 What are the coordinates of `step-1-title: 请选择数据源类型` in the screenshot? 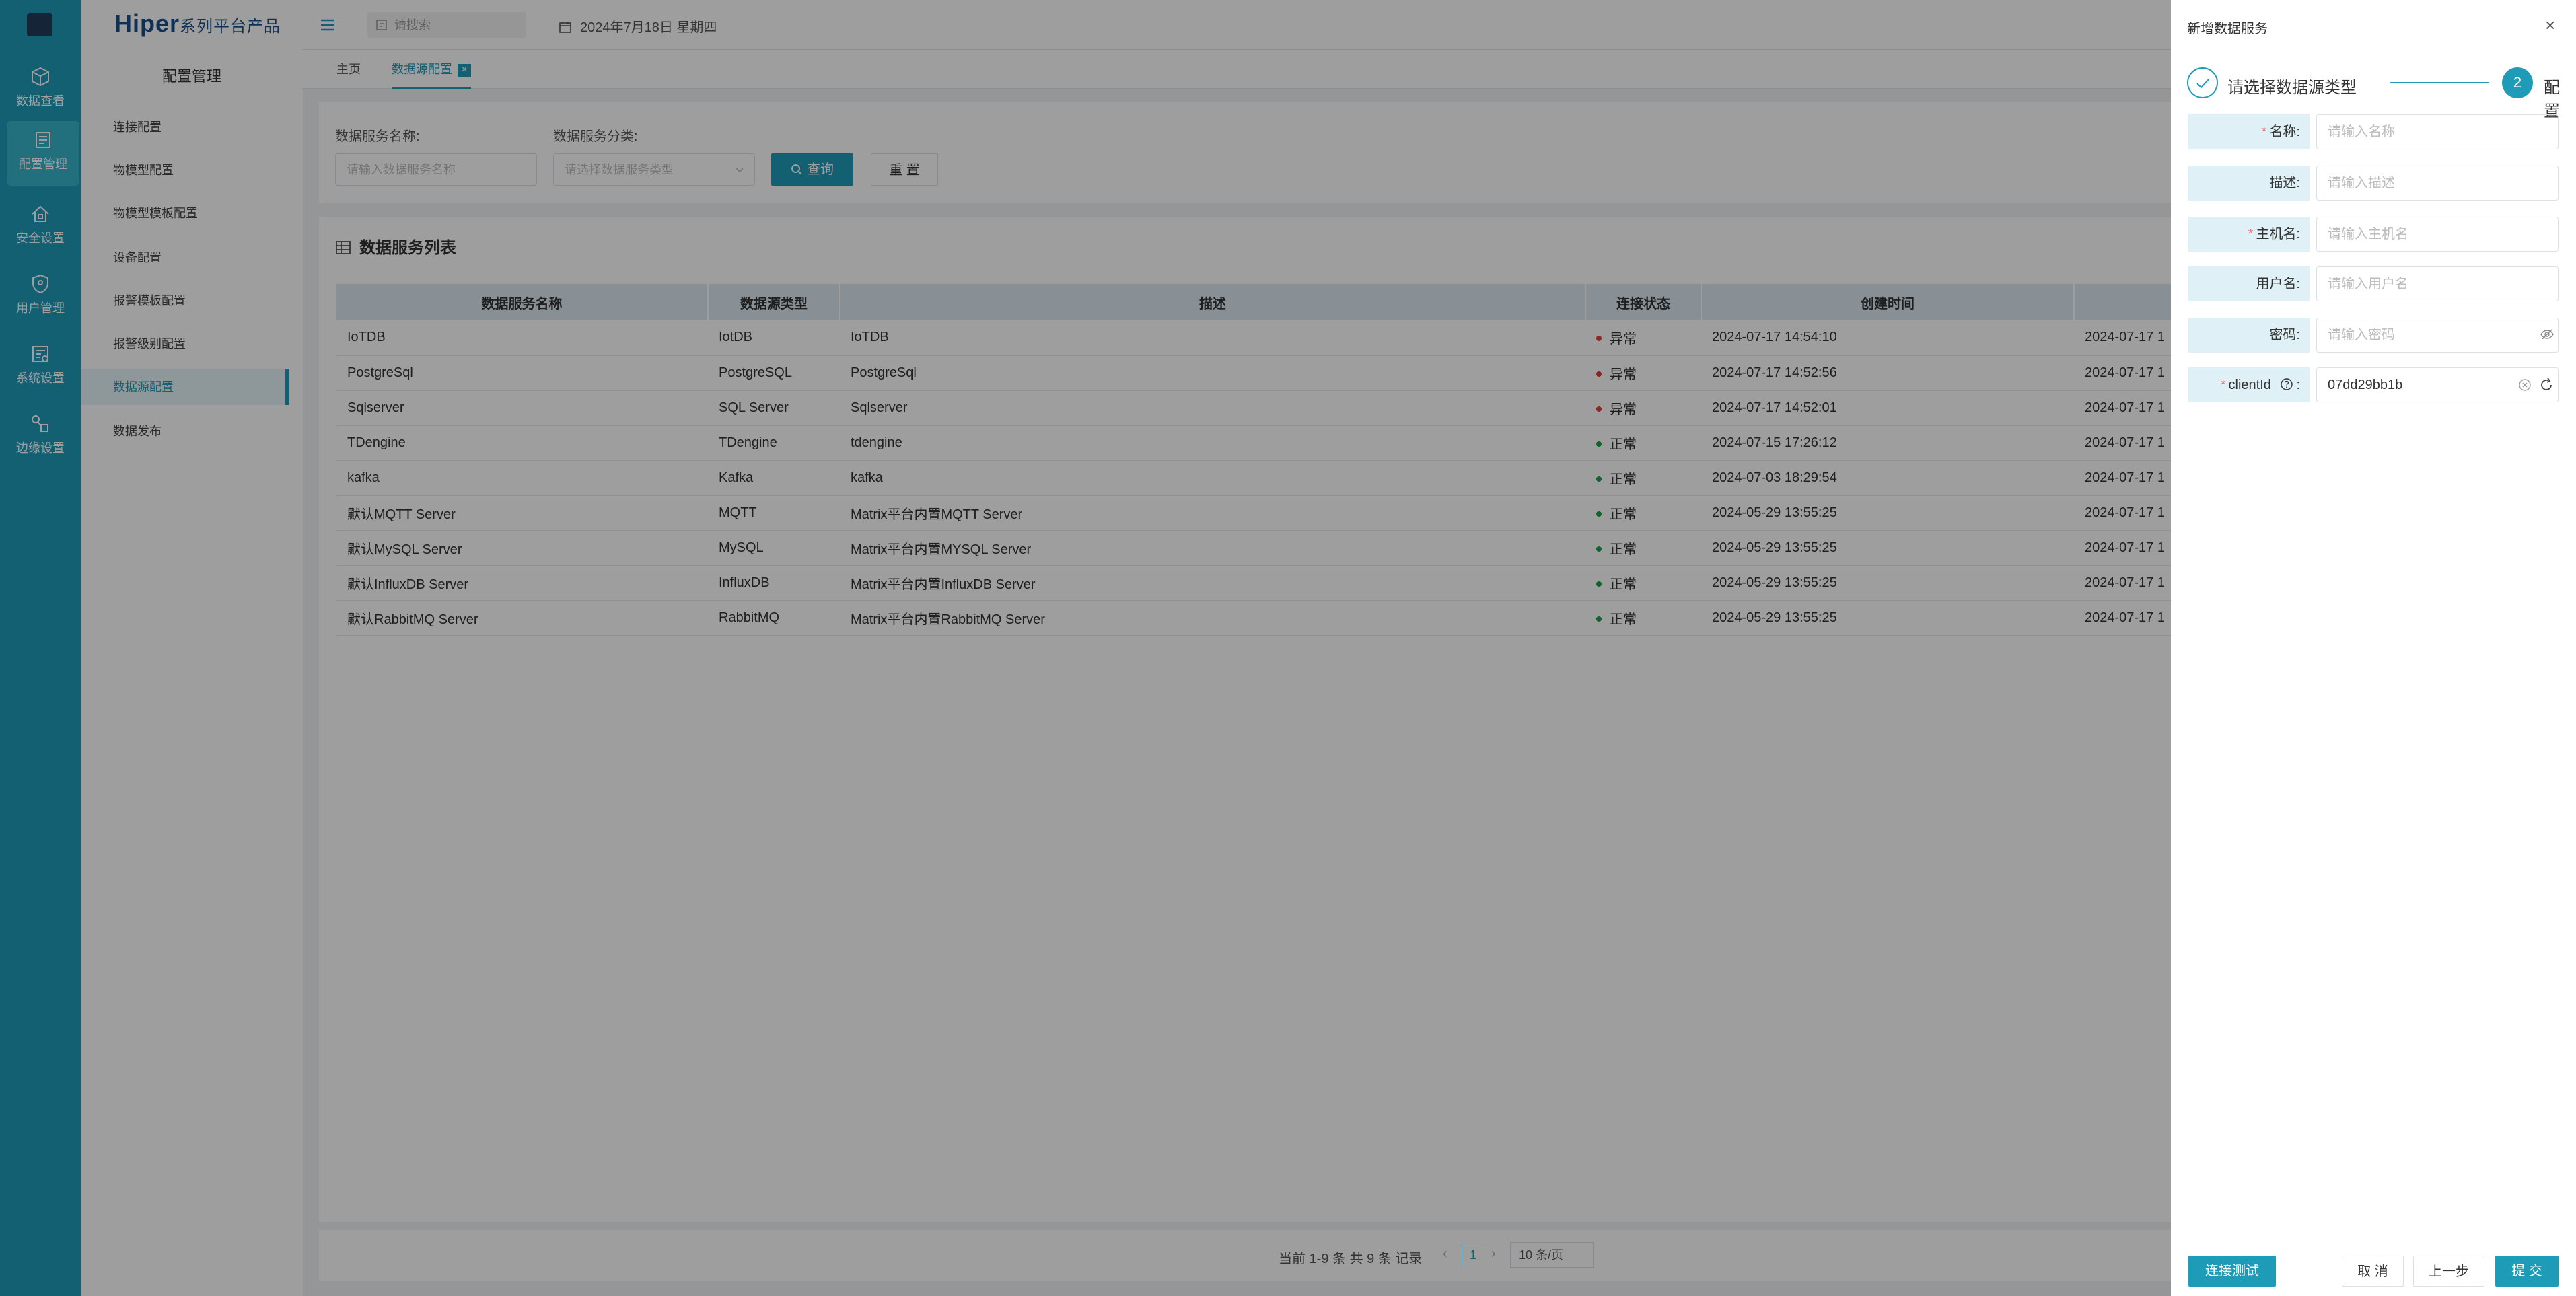 It's located at (2292, 86).